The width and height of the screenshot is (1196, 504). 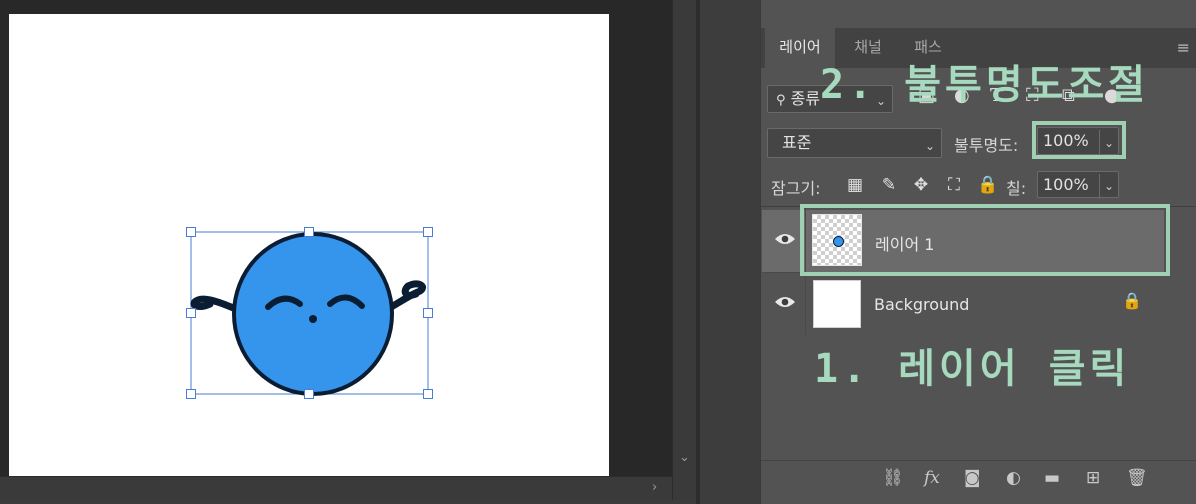 I want to click on fill-value: 100%, so click(x=1066, y=184).